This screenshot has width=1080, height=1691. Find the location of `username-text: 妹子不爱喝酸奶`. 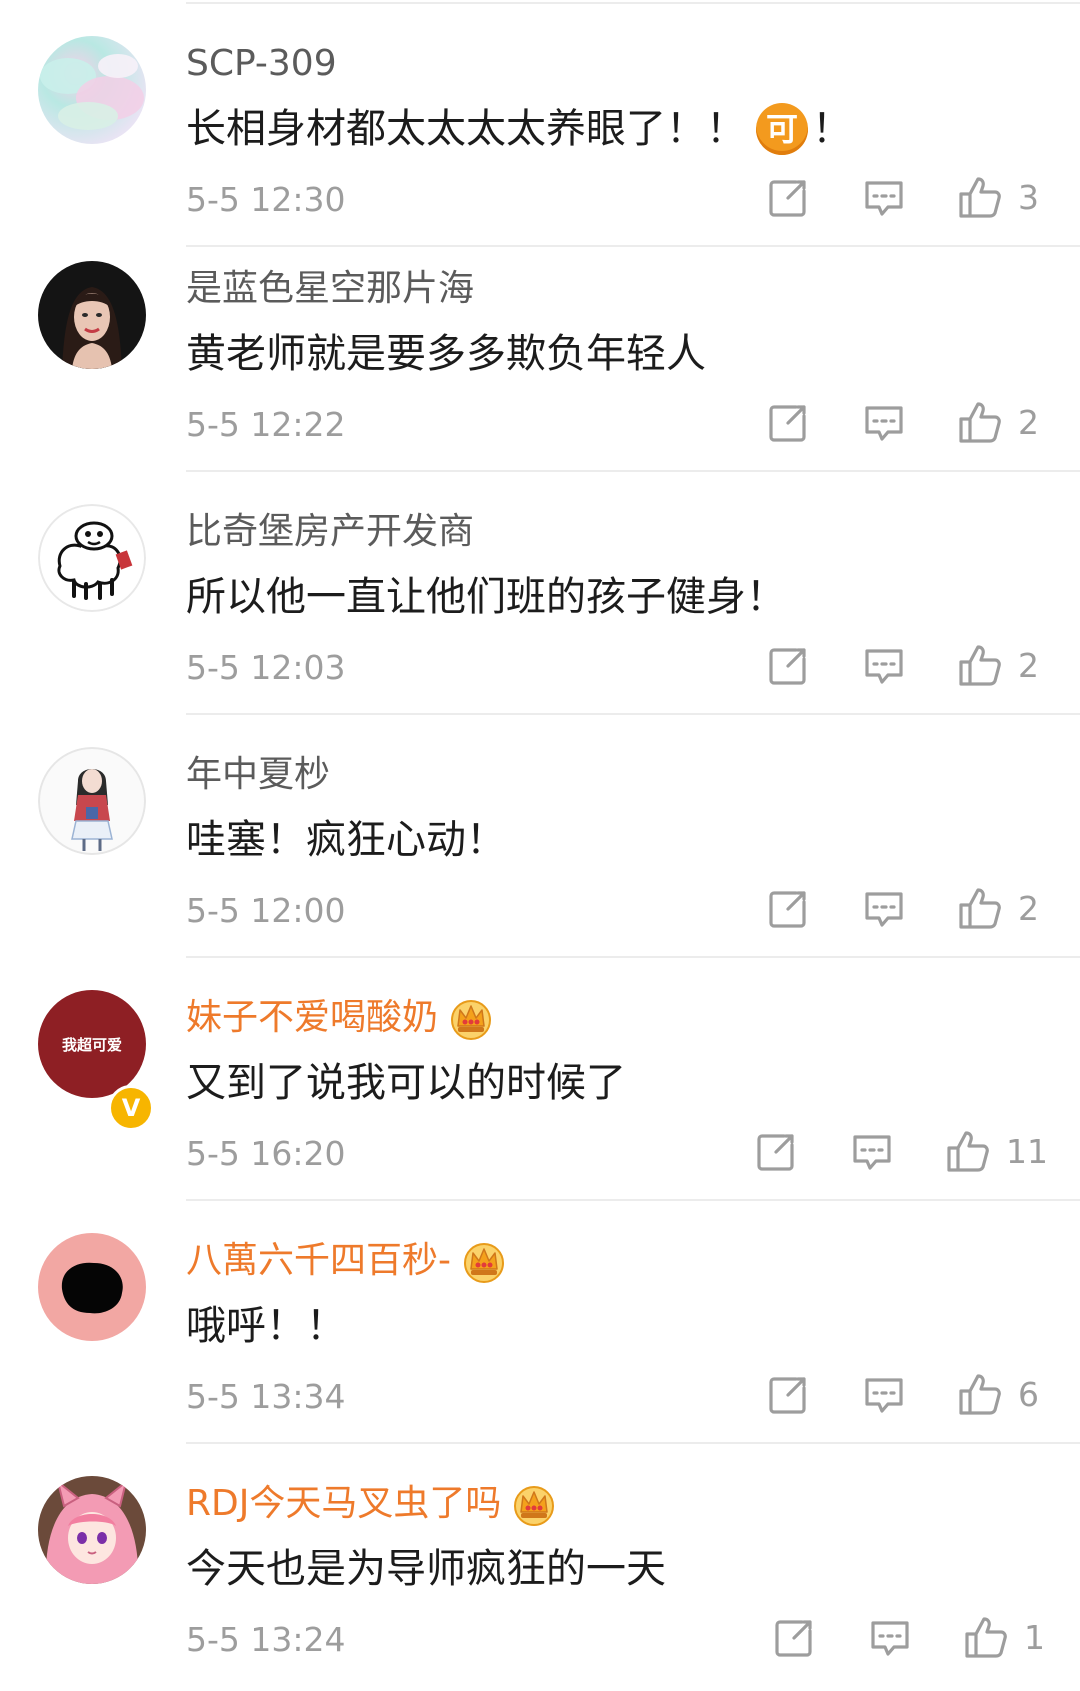

username-text: 妹子不爱喝酸奶 is located at coordinates (312, 1018).